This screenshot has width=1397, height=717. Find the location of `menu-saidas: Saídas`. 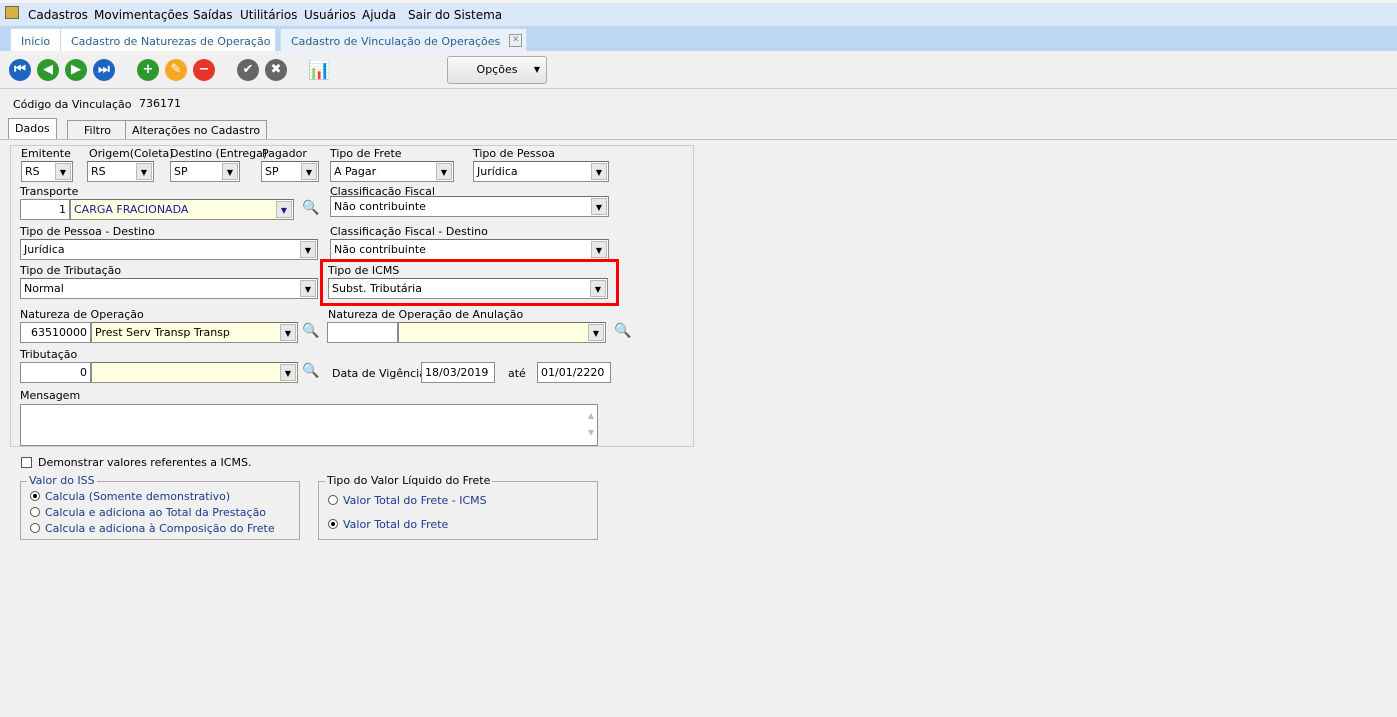

menu-saidas: Saídas is located at coordinates (213, 15).